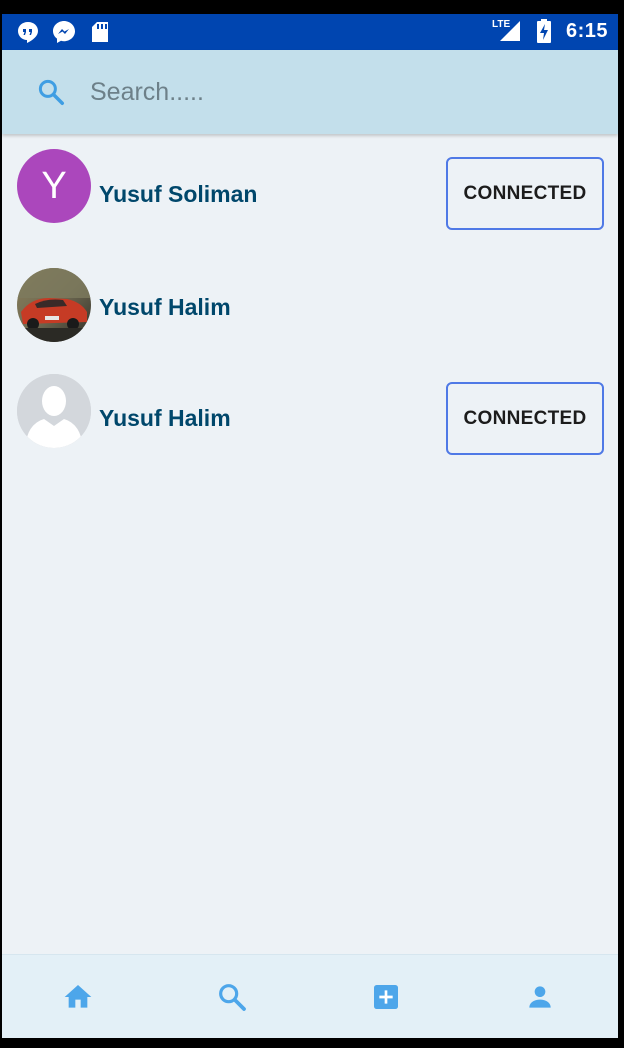 The image size is (624, 1048). Describe the element at coordinates (330, 92) in the screenshot. I see `search-input` at that location.